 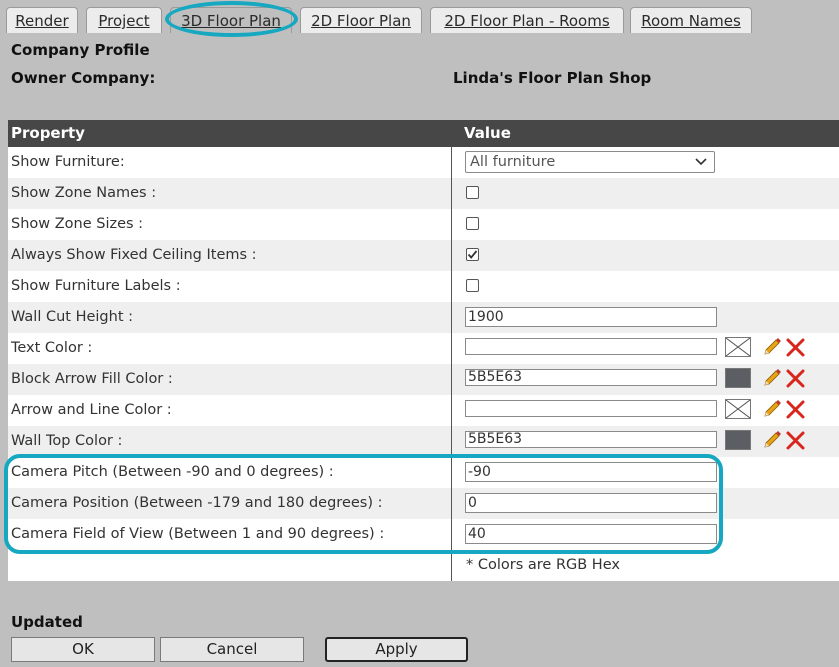 I want to click on status-updated: Updated, so click(x=47, y=622).